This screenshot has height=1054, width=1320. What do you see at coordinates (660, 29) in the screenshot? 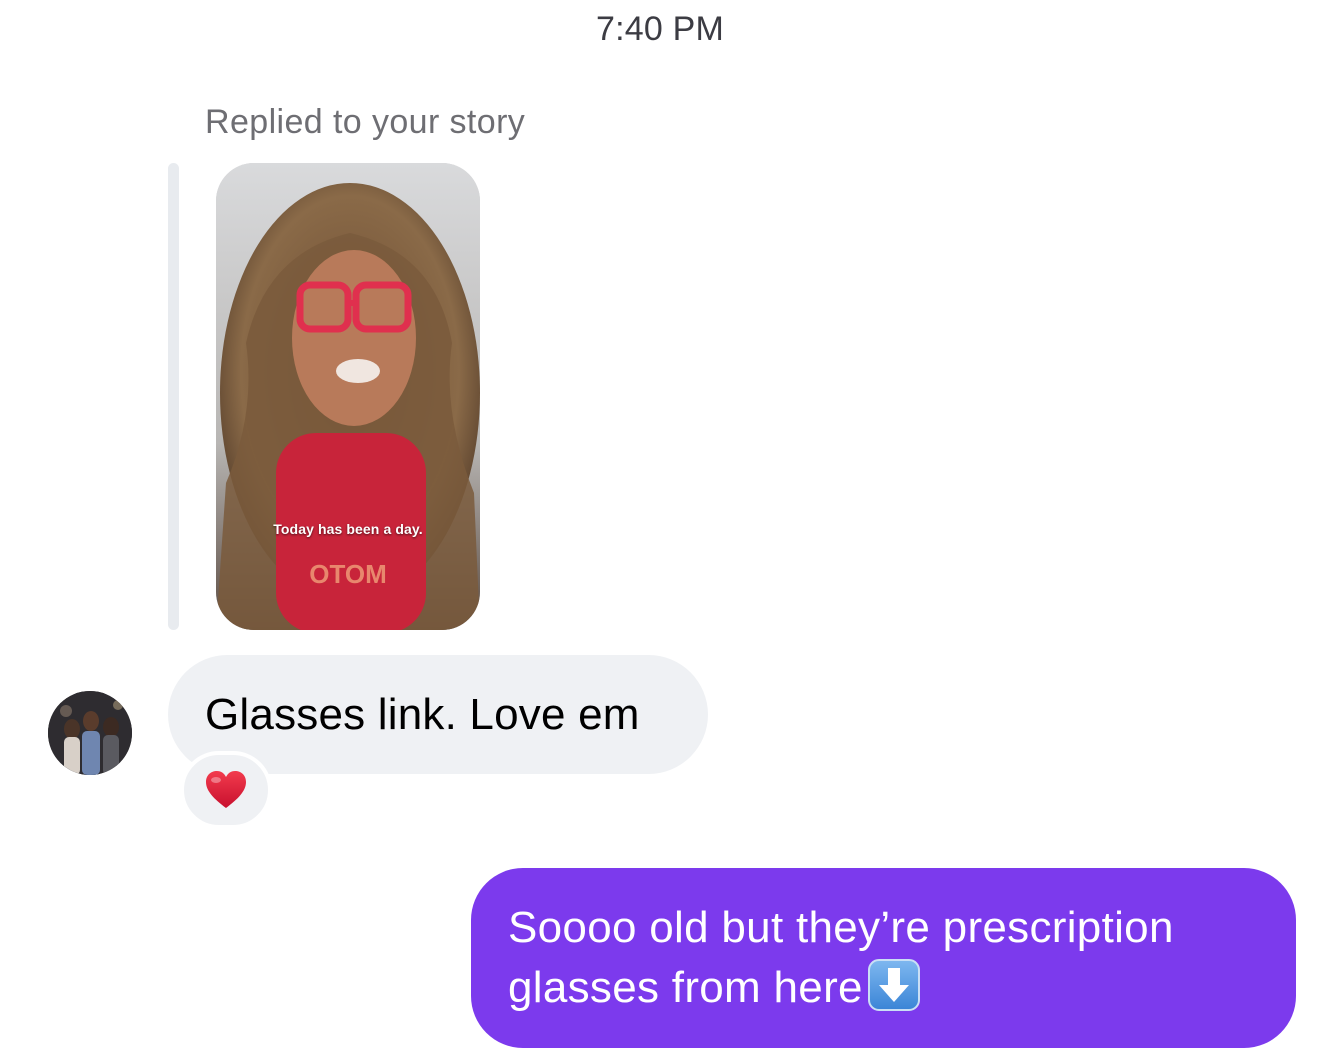
I see `message-timestamp: 7:40 PM` at bounding box center [660, 29].